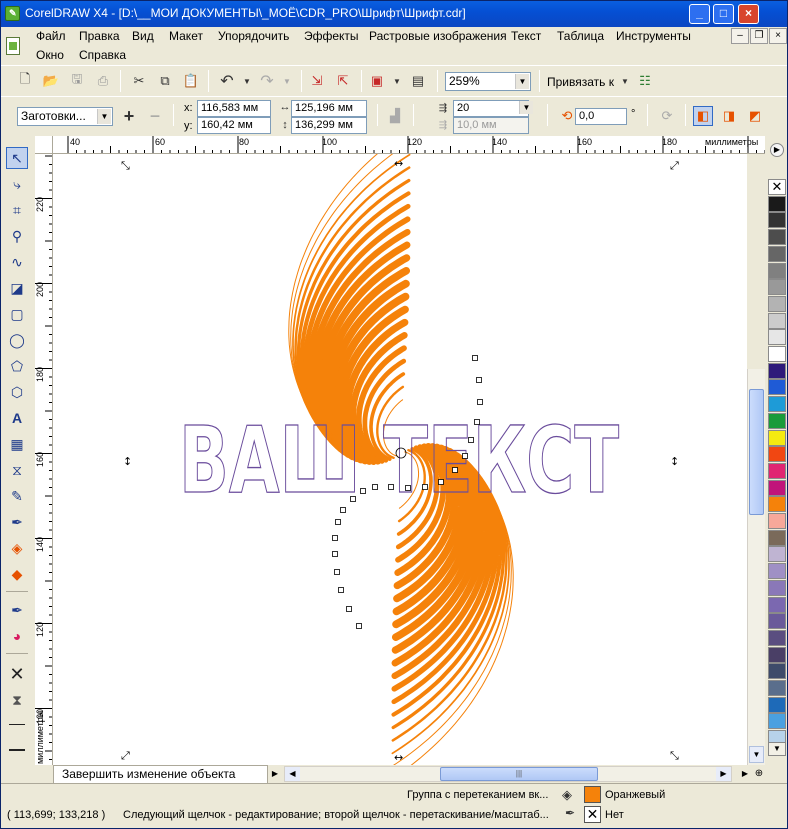  What do you see at coordinates (227, 81) in the screenshot?
I see `undo-icon: ↶` at bounding box center [227, 81].